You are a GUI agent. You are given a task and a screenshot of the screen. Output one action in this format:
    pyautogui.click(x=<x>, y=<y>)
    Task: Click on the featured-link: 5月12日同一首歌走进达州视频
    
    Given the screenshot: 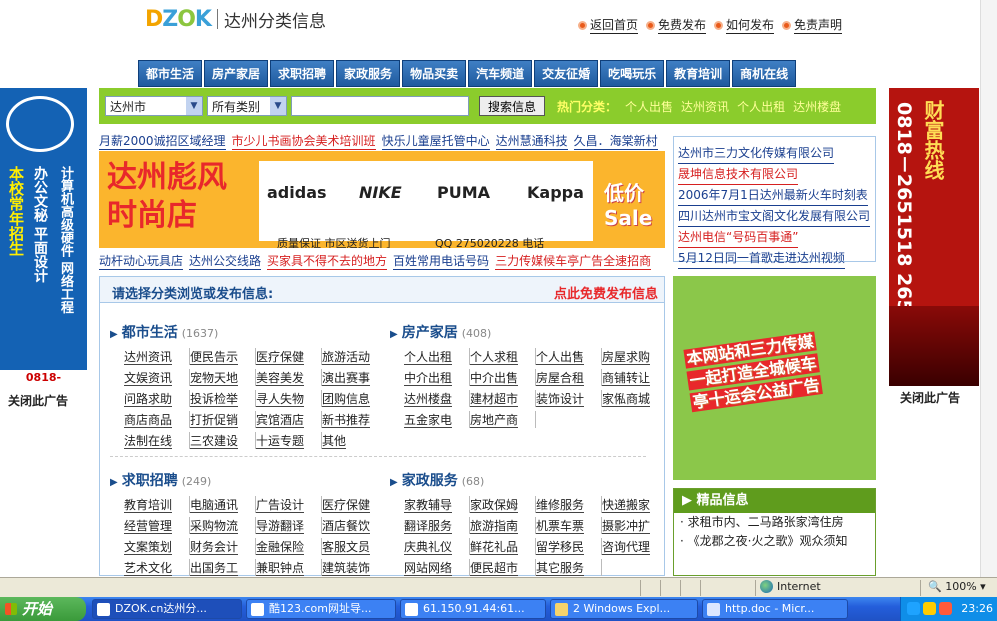 What is the action you would take?
    pyautogui.click(x=761, y=258)
    